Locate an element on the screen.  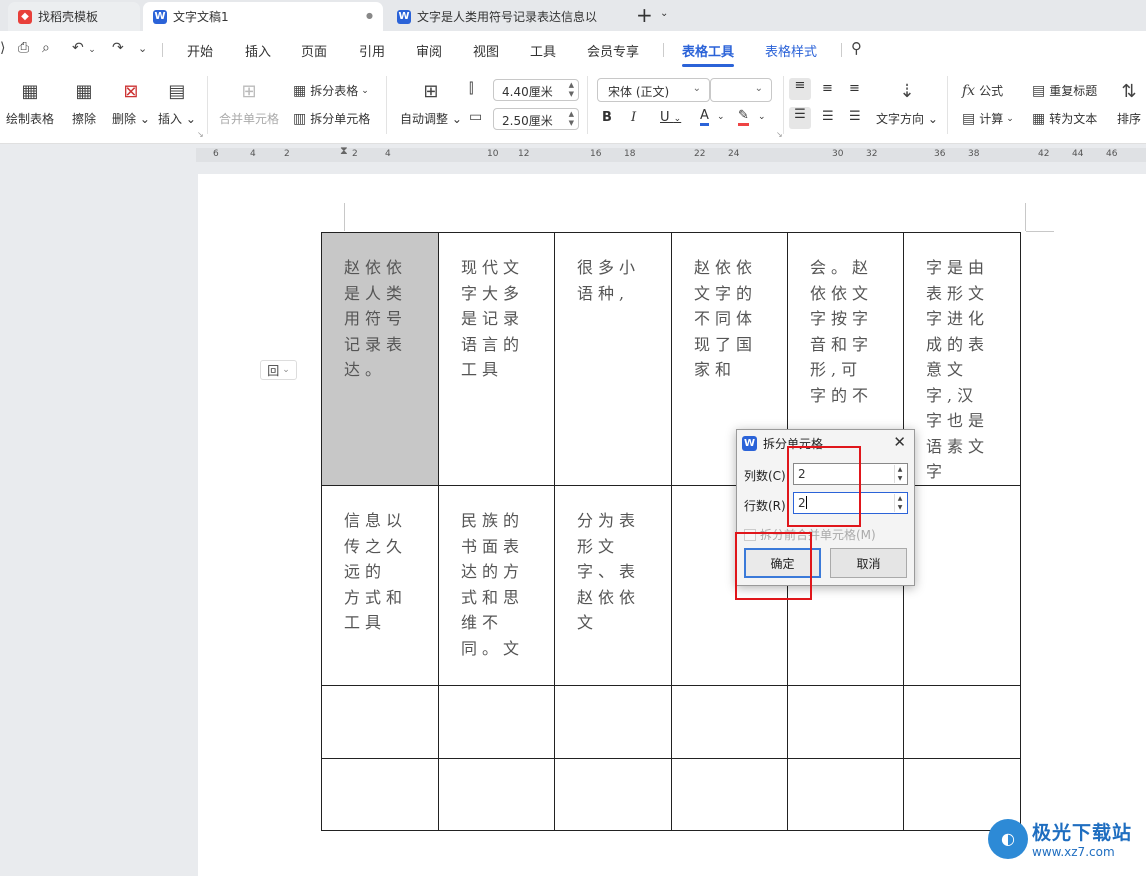
align-middle-left-icon: ☰ is located at coordinates (800, 118).